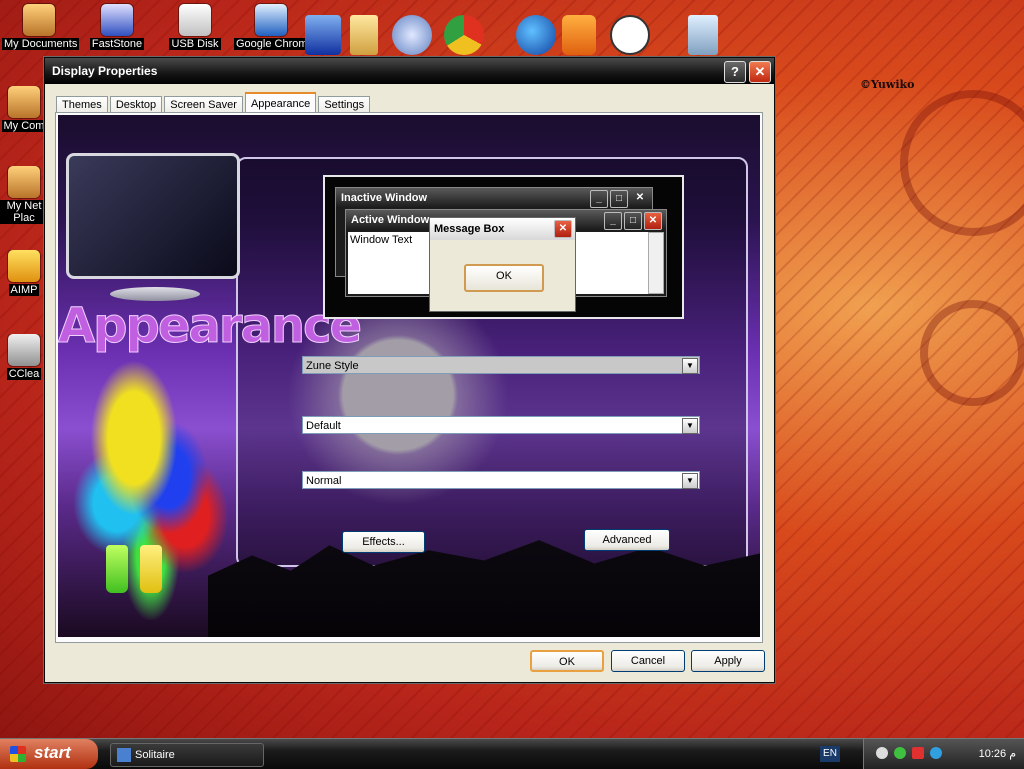 This screenshot has height=769, width=1024. I want to click on dock-monitor-icon, so click(323, 35).